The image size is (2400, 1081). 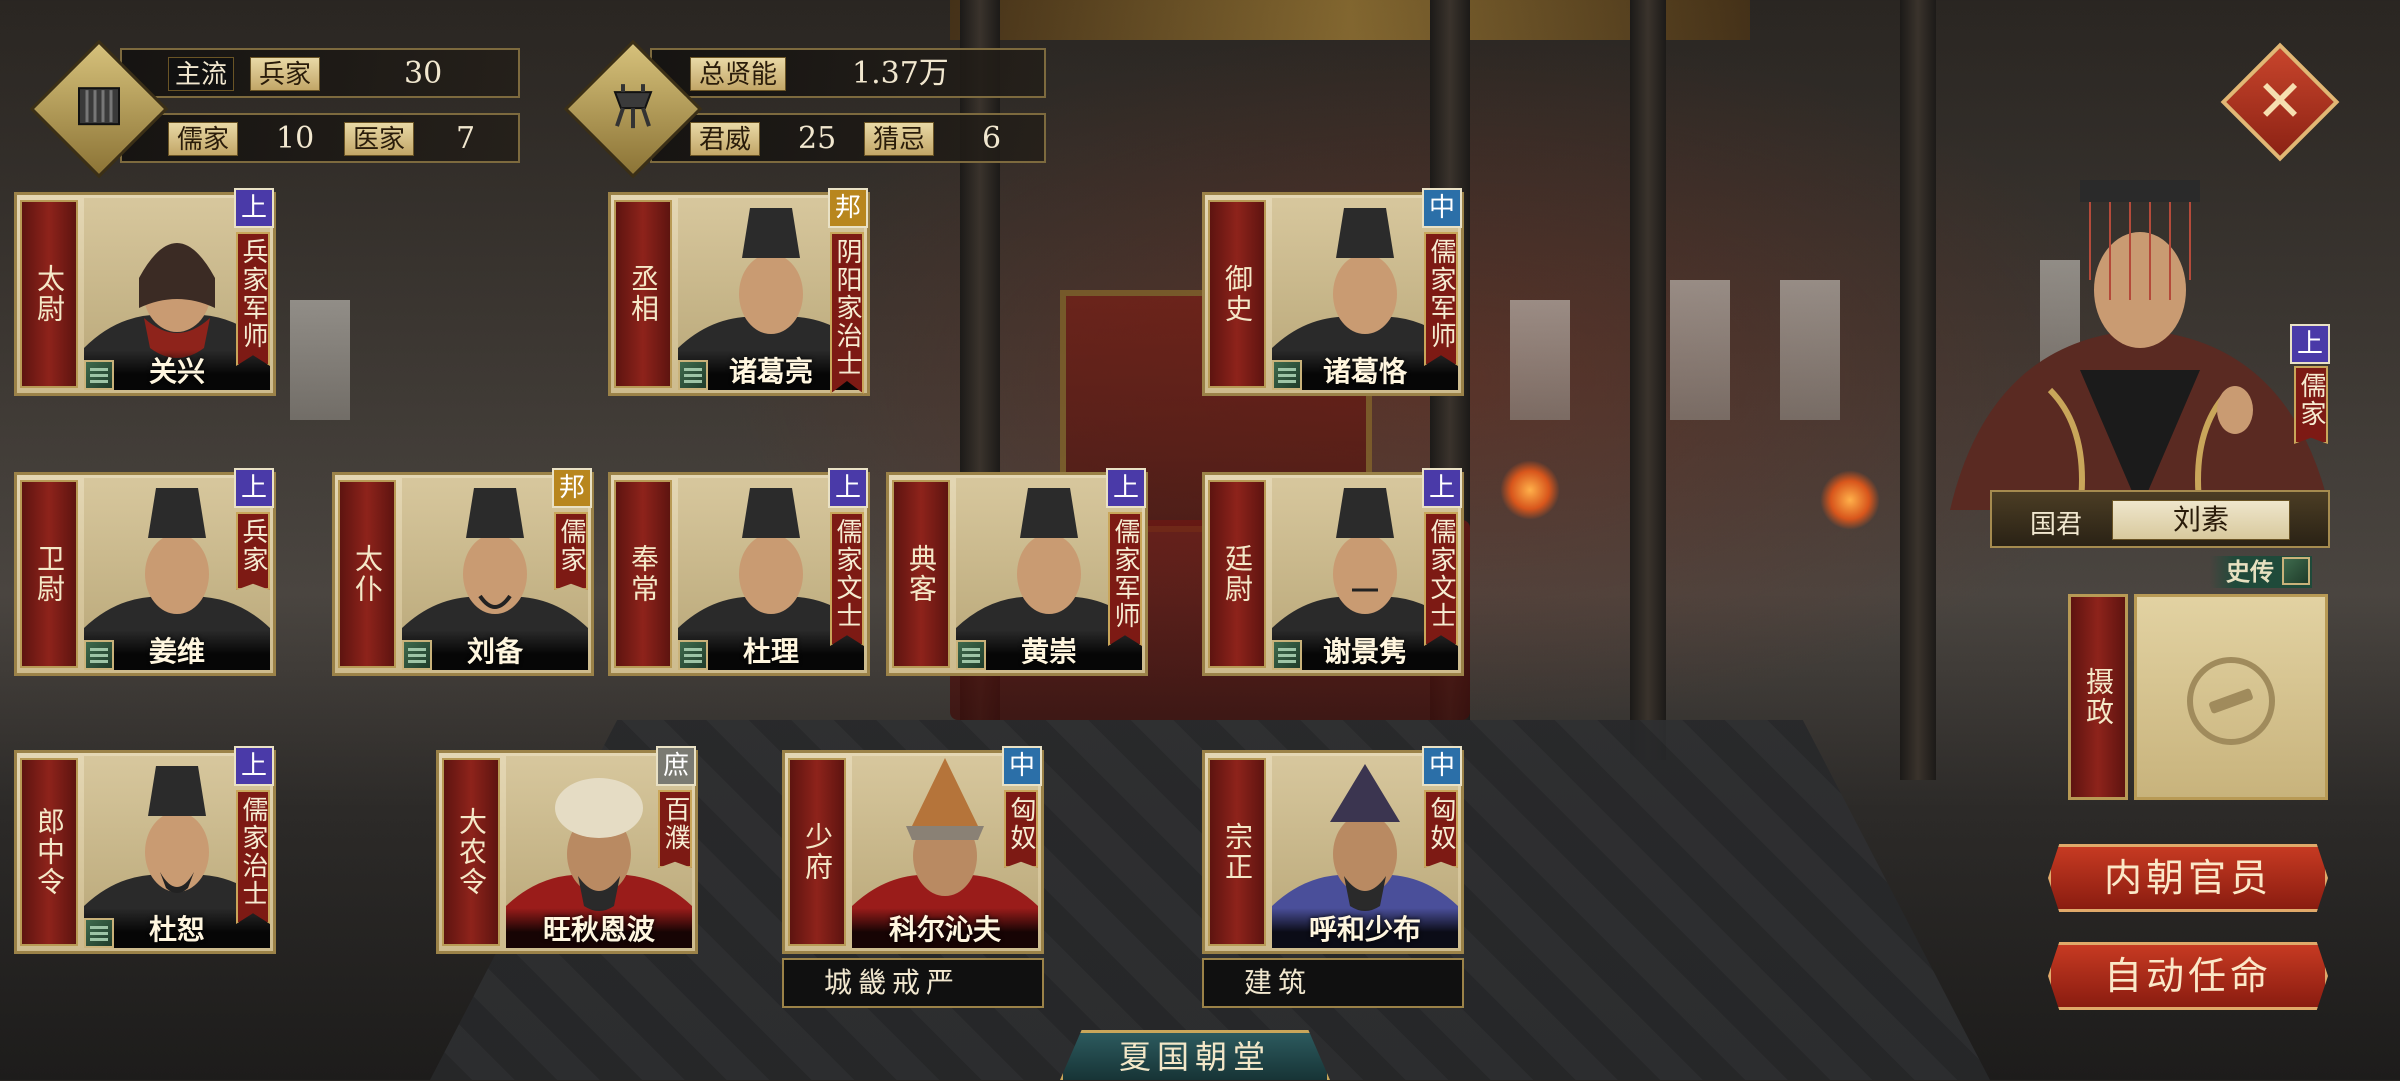 What do you see at coordinates (2098, 697) in the screenshot?
I see `regent-title: 摄政` at bounding box center [2098, 697].